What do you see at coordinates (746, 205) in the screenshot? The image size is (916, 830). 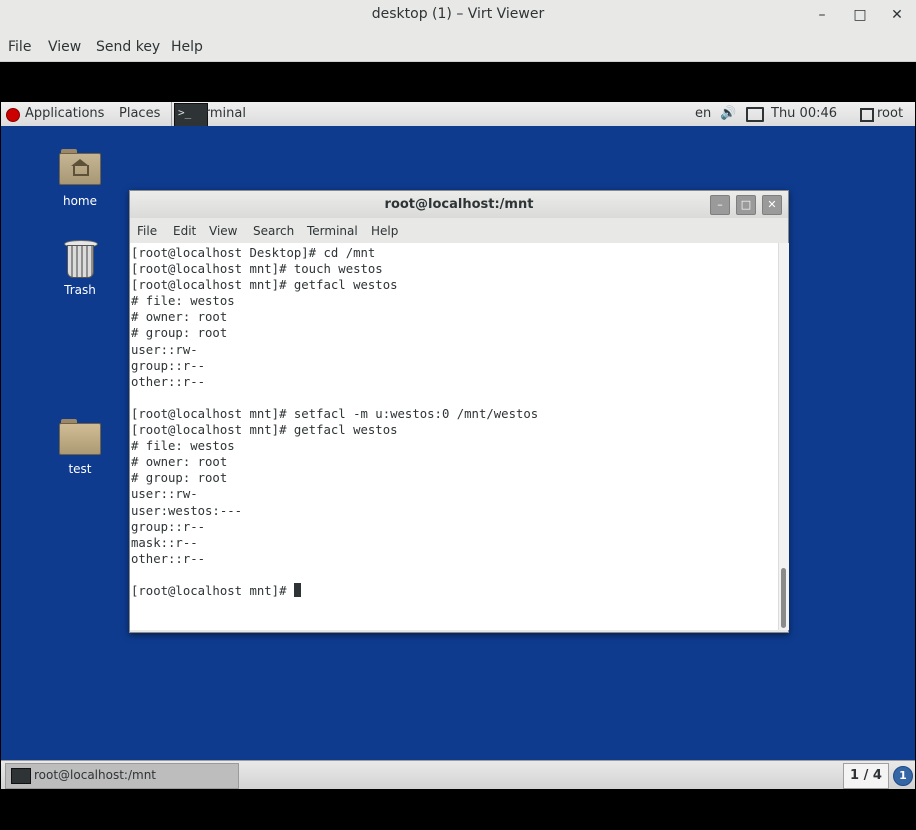 I see `terminal-maximize-button: □` at bounding box center [746, 205].